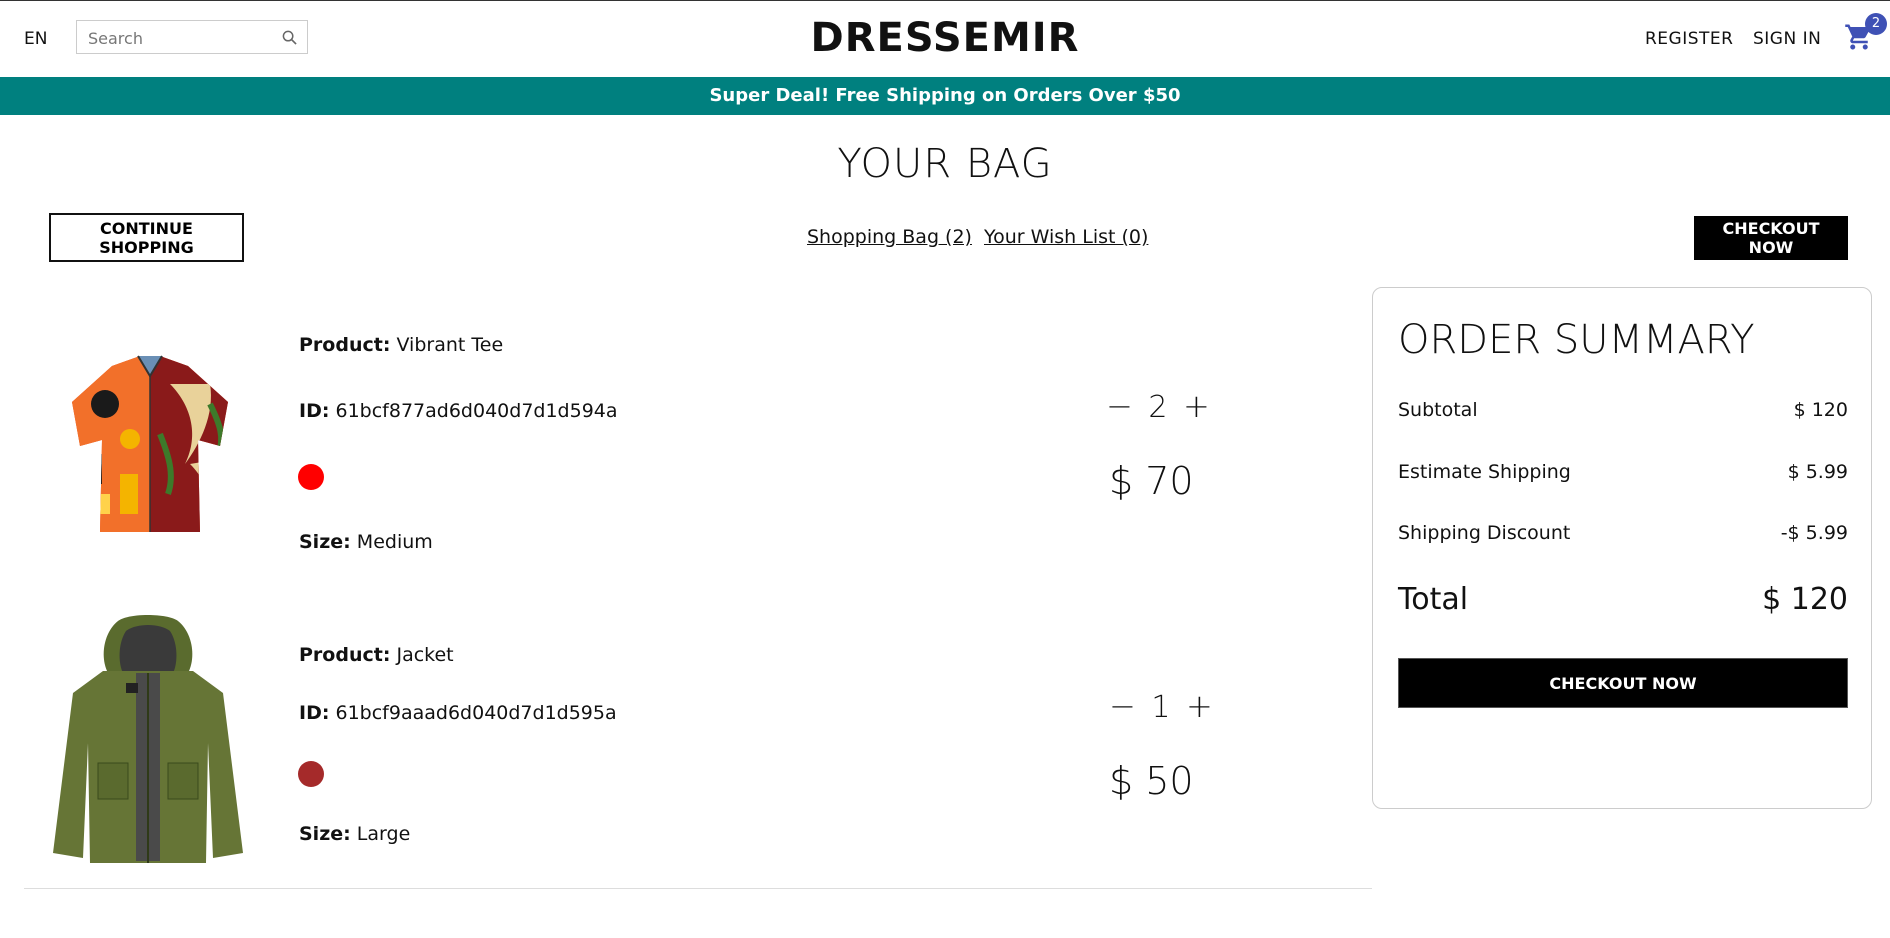 This screenshot has width=1890, height=938. What do you see at coordinates (394, 542) in the screenshot?
I see `product-size: Medium` at bounding box center [394, 542].